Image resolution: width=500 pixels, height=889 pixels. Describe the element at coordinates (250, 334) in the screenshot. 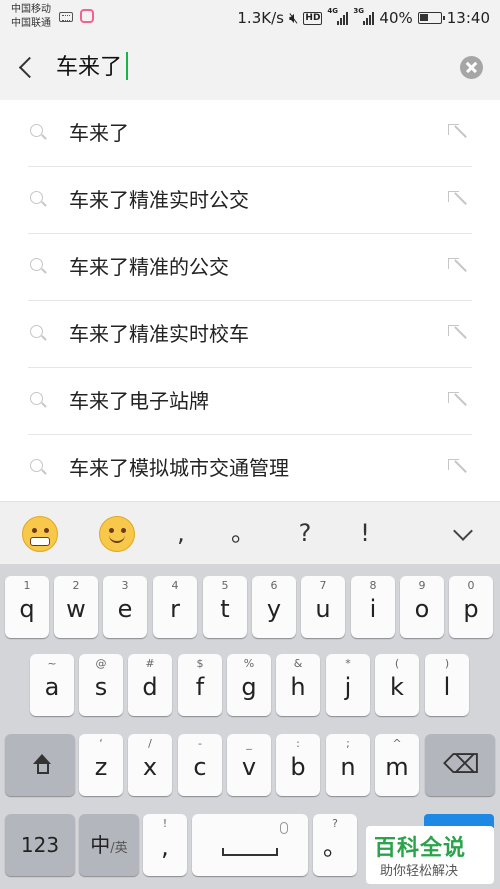

I see `suggestion-item: 车来了精准实时校车` at that location.